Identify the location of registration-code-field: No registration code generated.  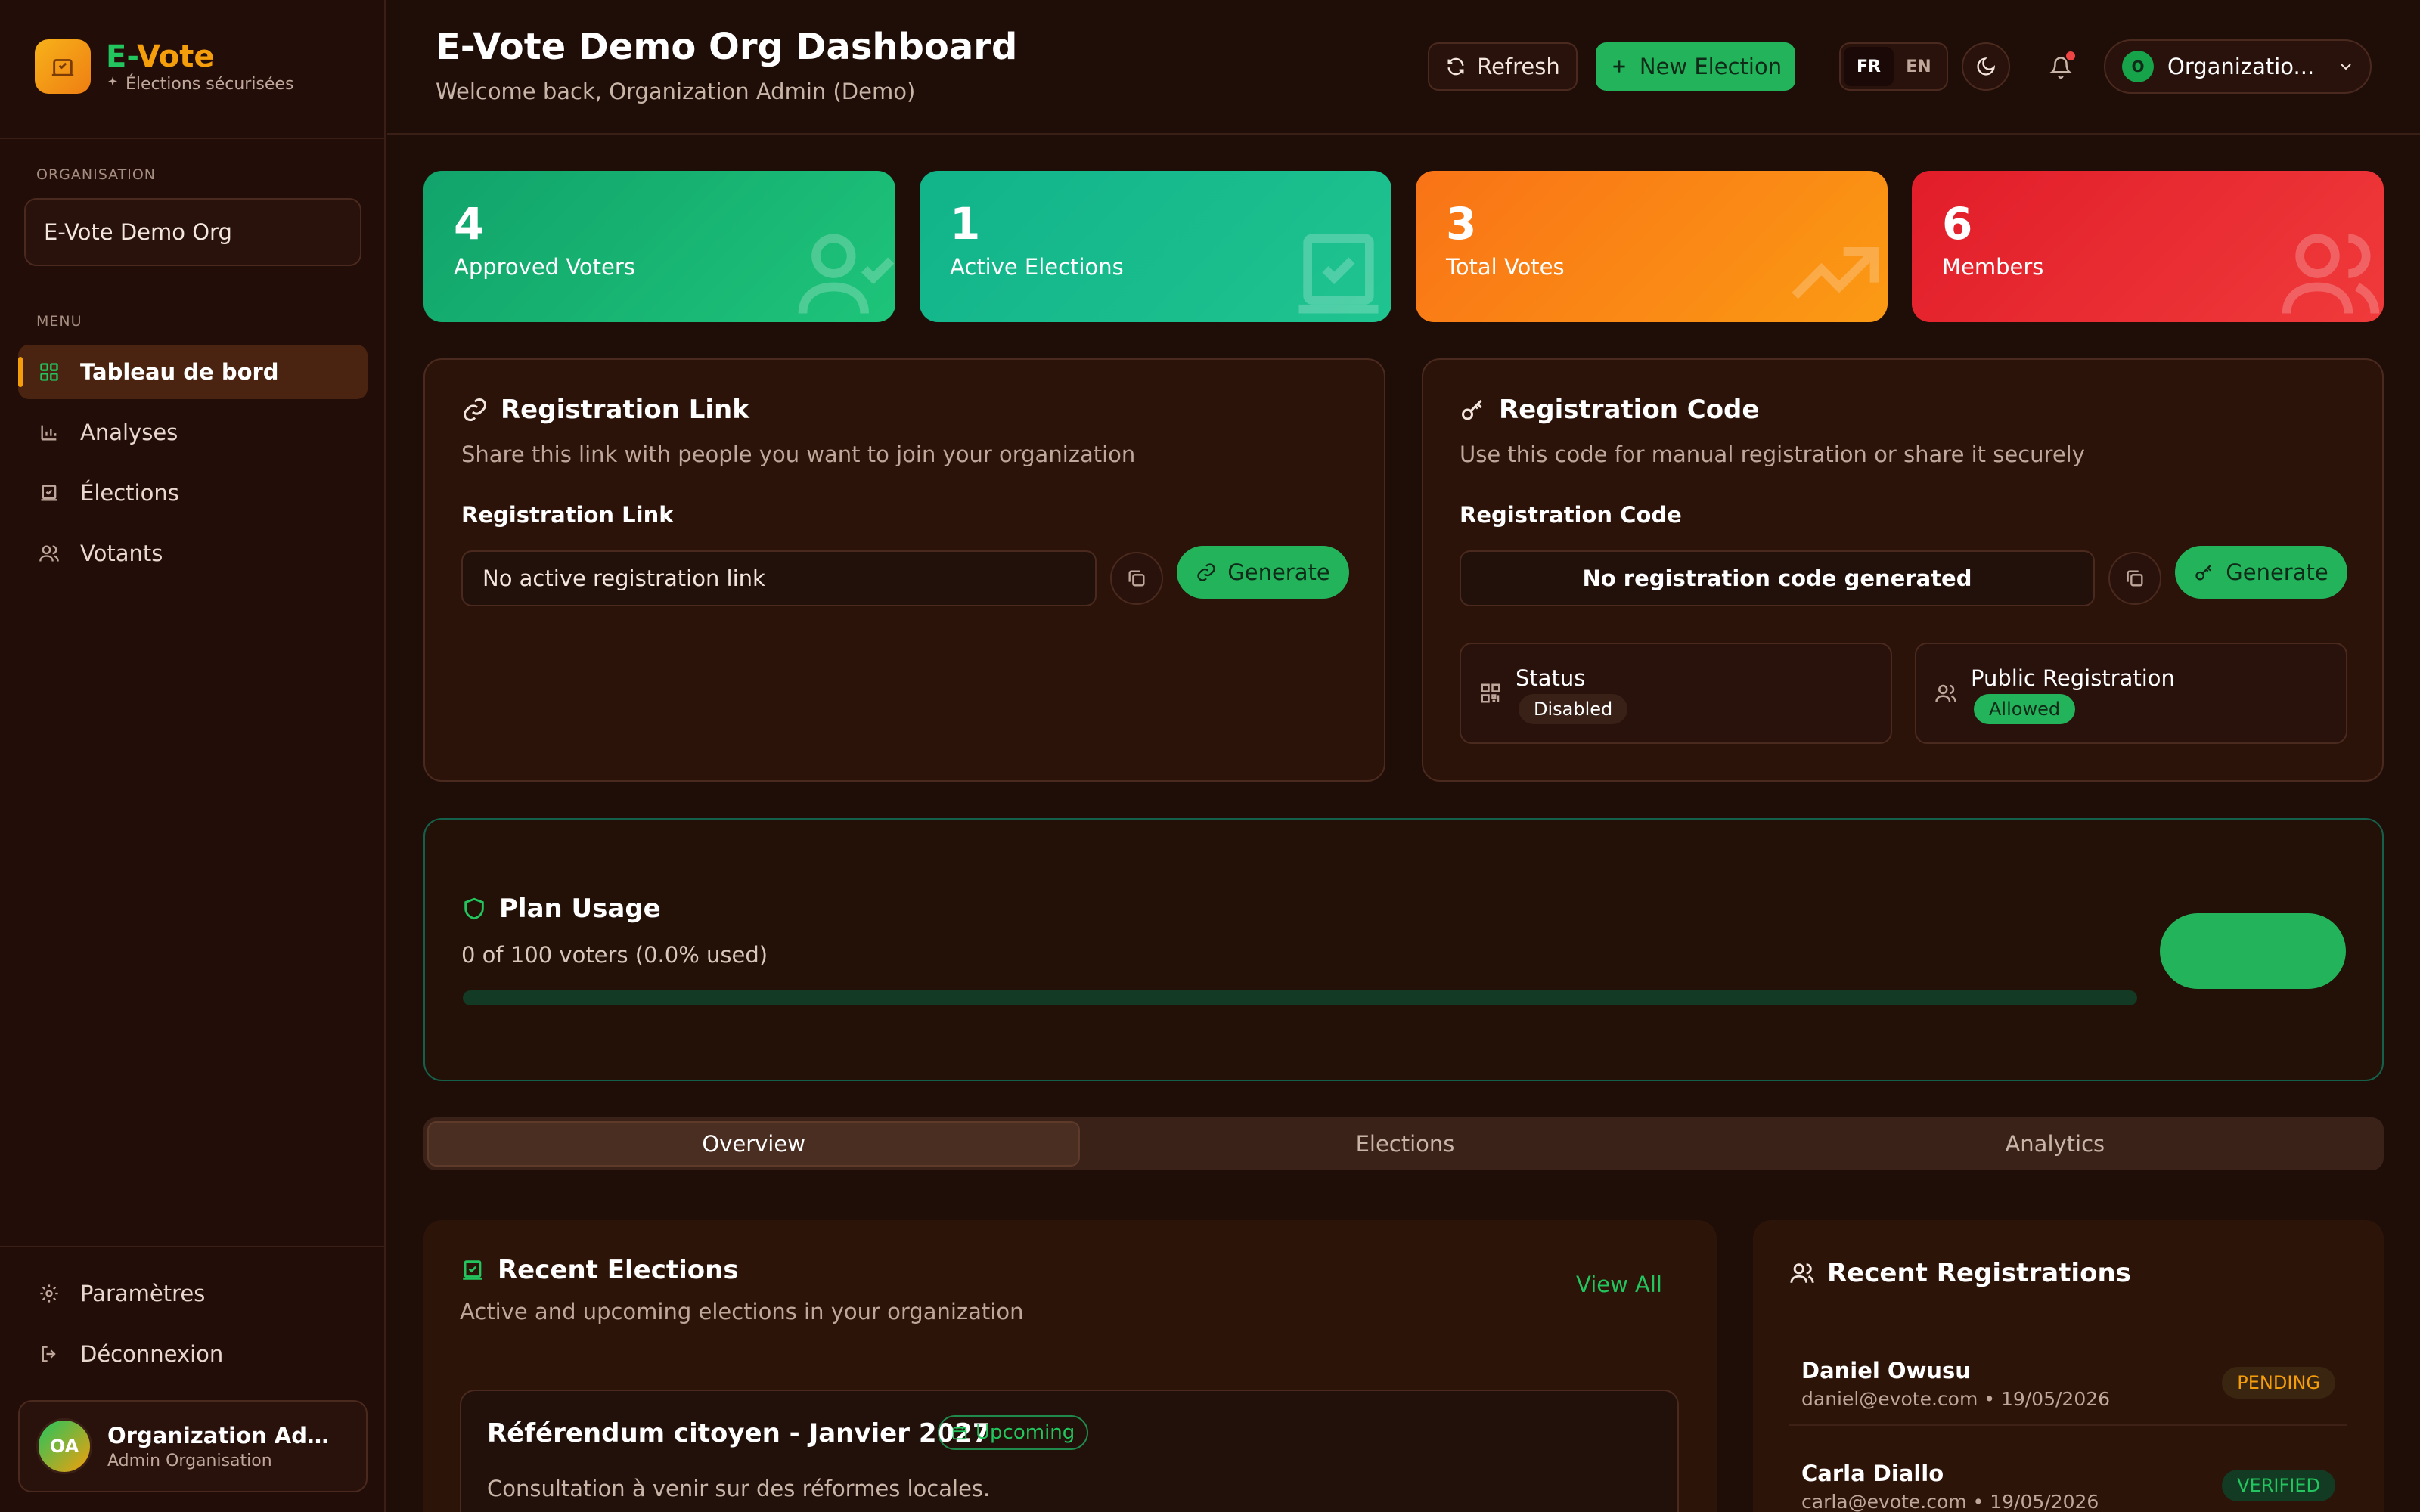
(1777, 578).